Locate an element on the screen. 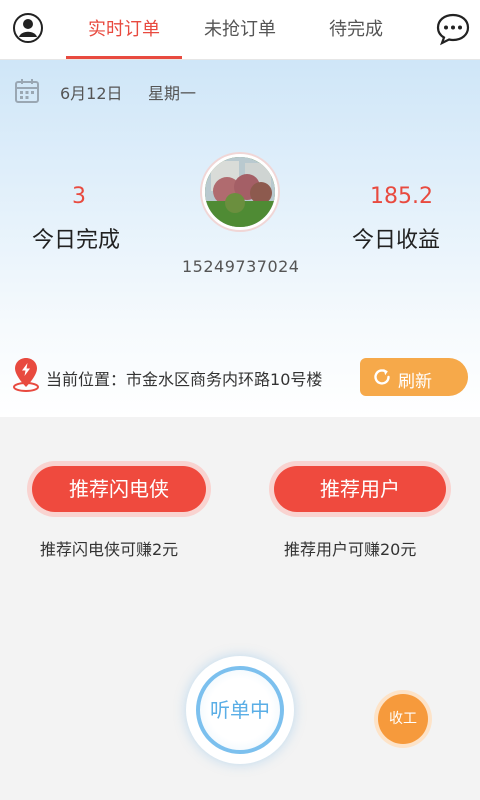  current-location: 当前位置：市金水区商务内环路10号楼 is located at coordinates (205, 378).